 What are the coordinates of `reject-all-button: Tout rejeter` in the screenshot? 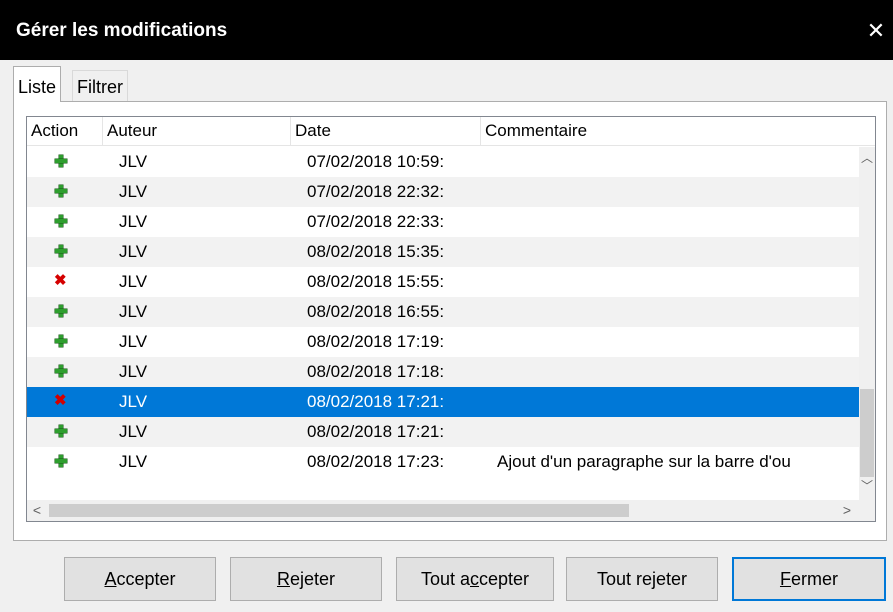 It's located at (642, 579).